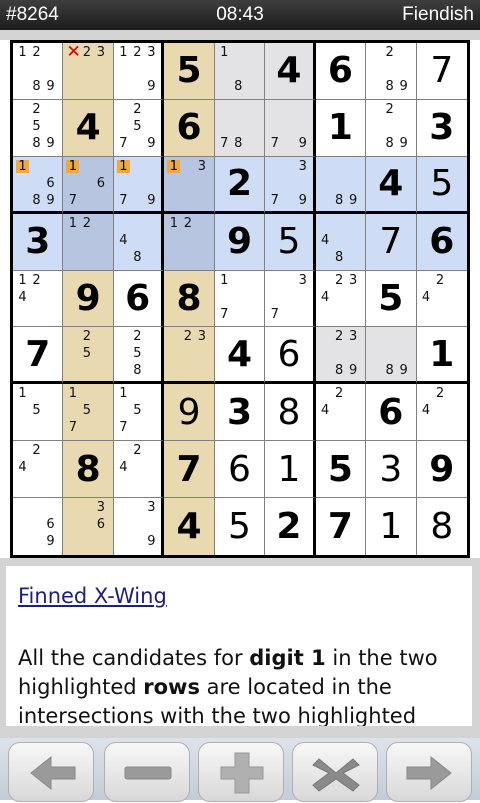 Image resolution: width=480 pixels, height=803 pixels. I want to click on grid-cell: 78, so click(240, 128).